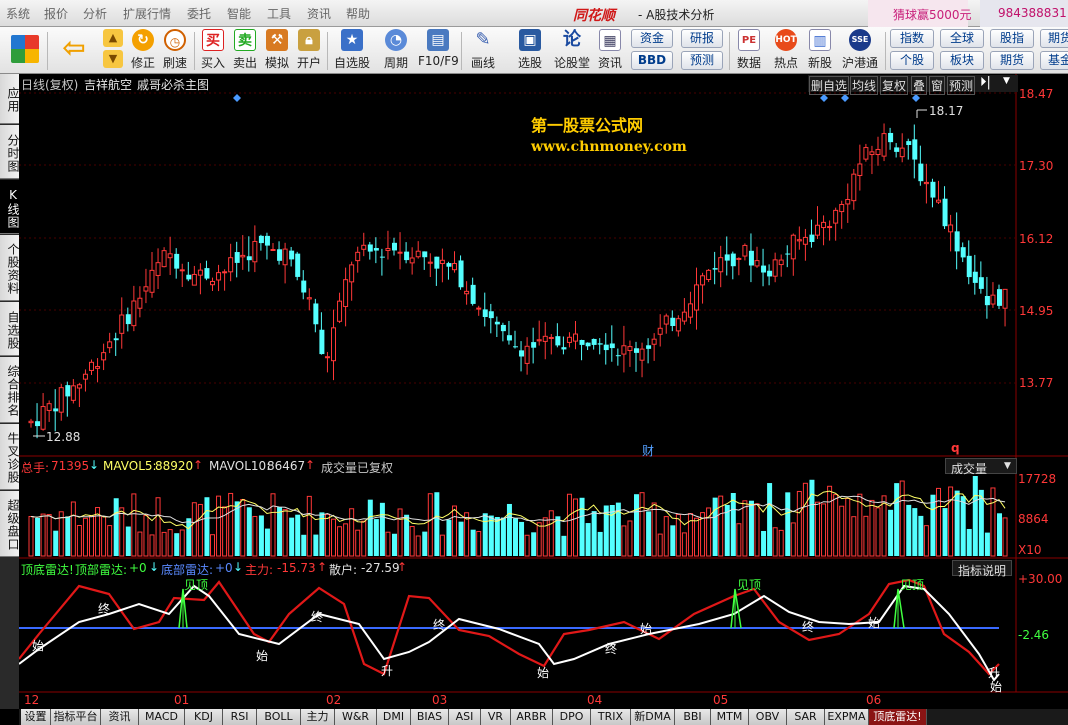 Image resolution: width=1068 pixels, height=725 pixels. I want to click on windows-layout-button, so click(25, 51).